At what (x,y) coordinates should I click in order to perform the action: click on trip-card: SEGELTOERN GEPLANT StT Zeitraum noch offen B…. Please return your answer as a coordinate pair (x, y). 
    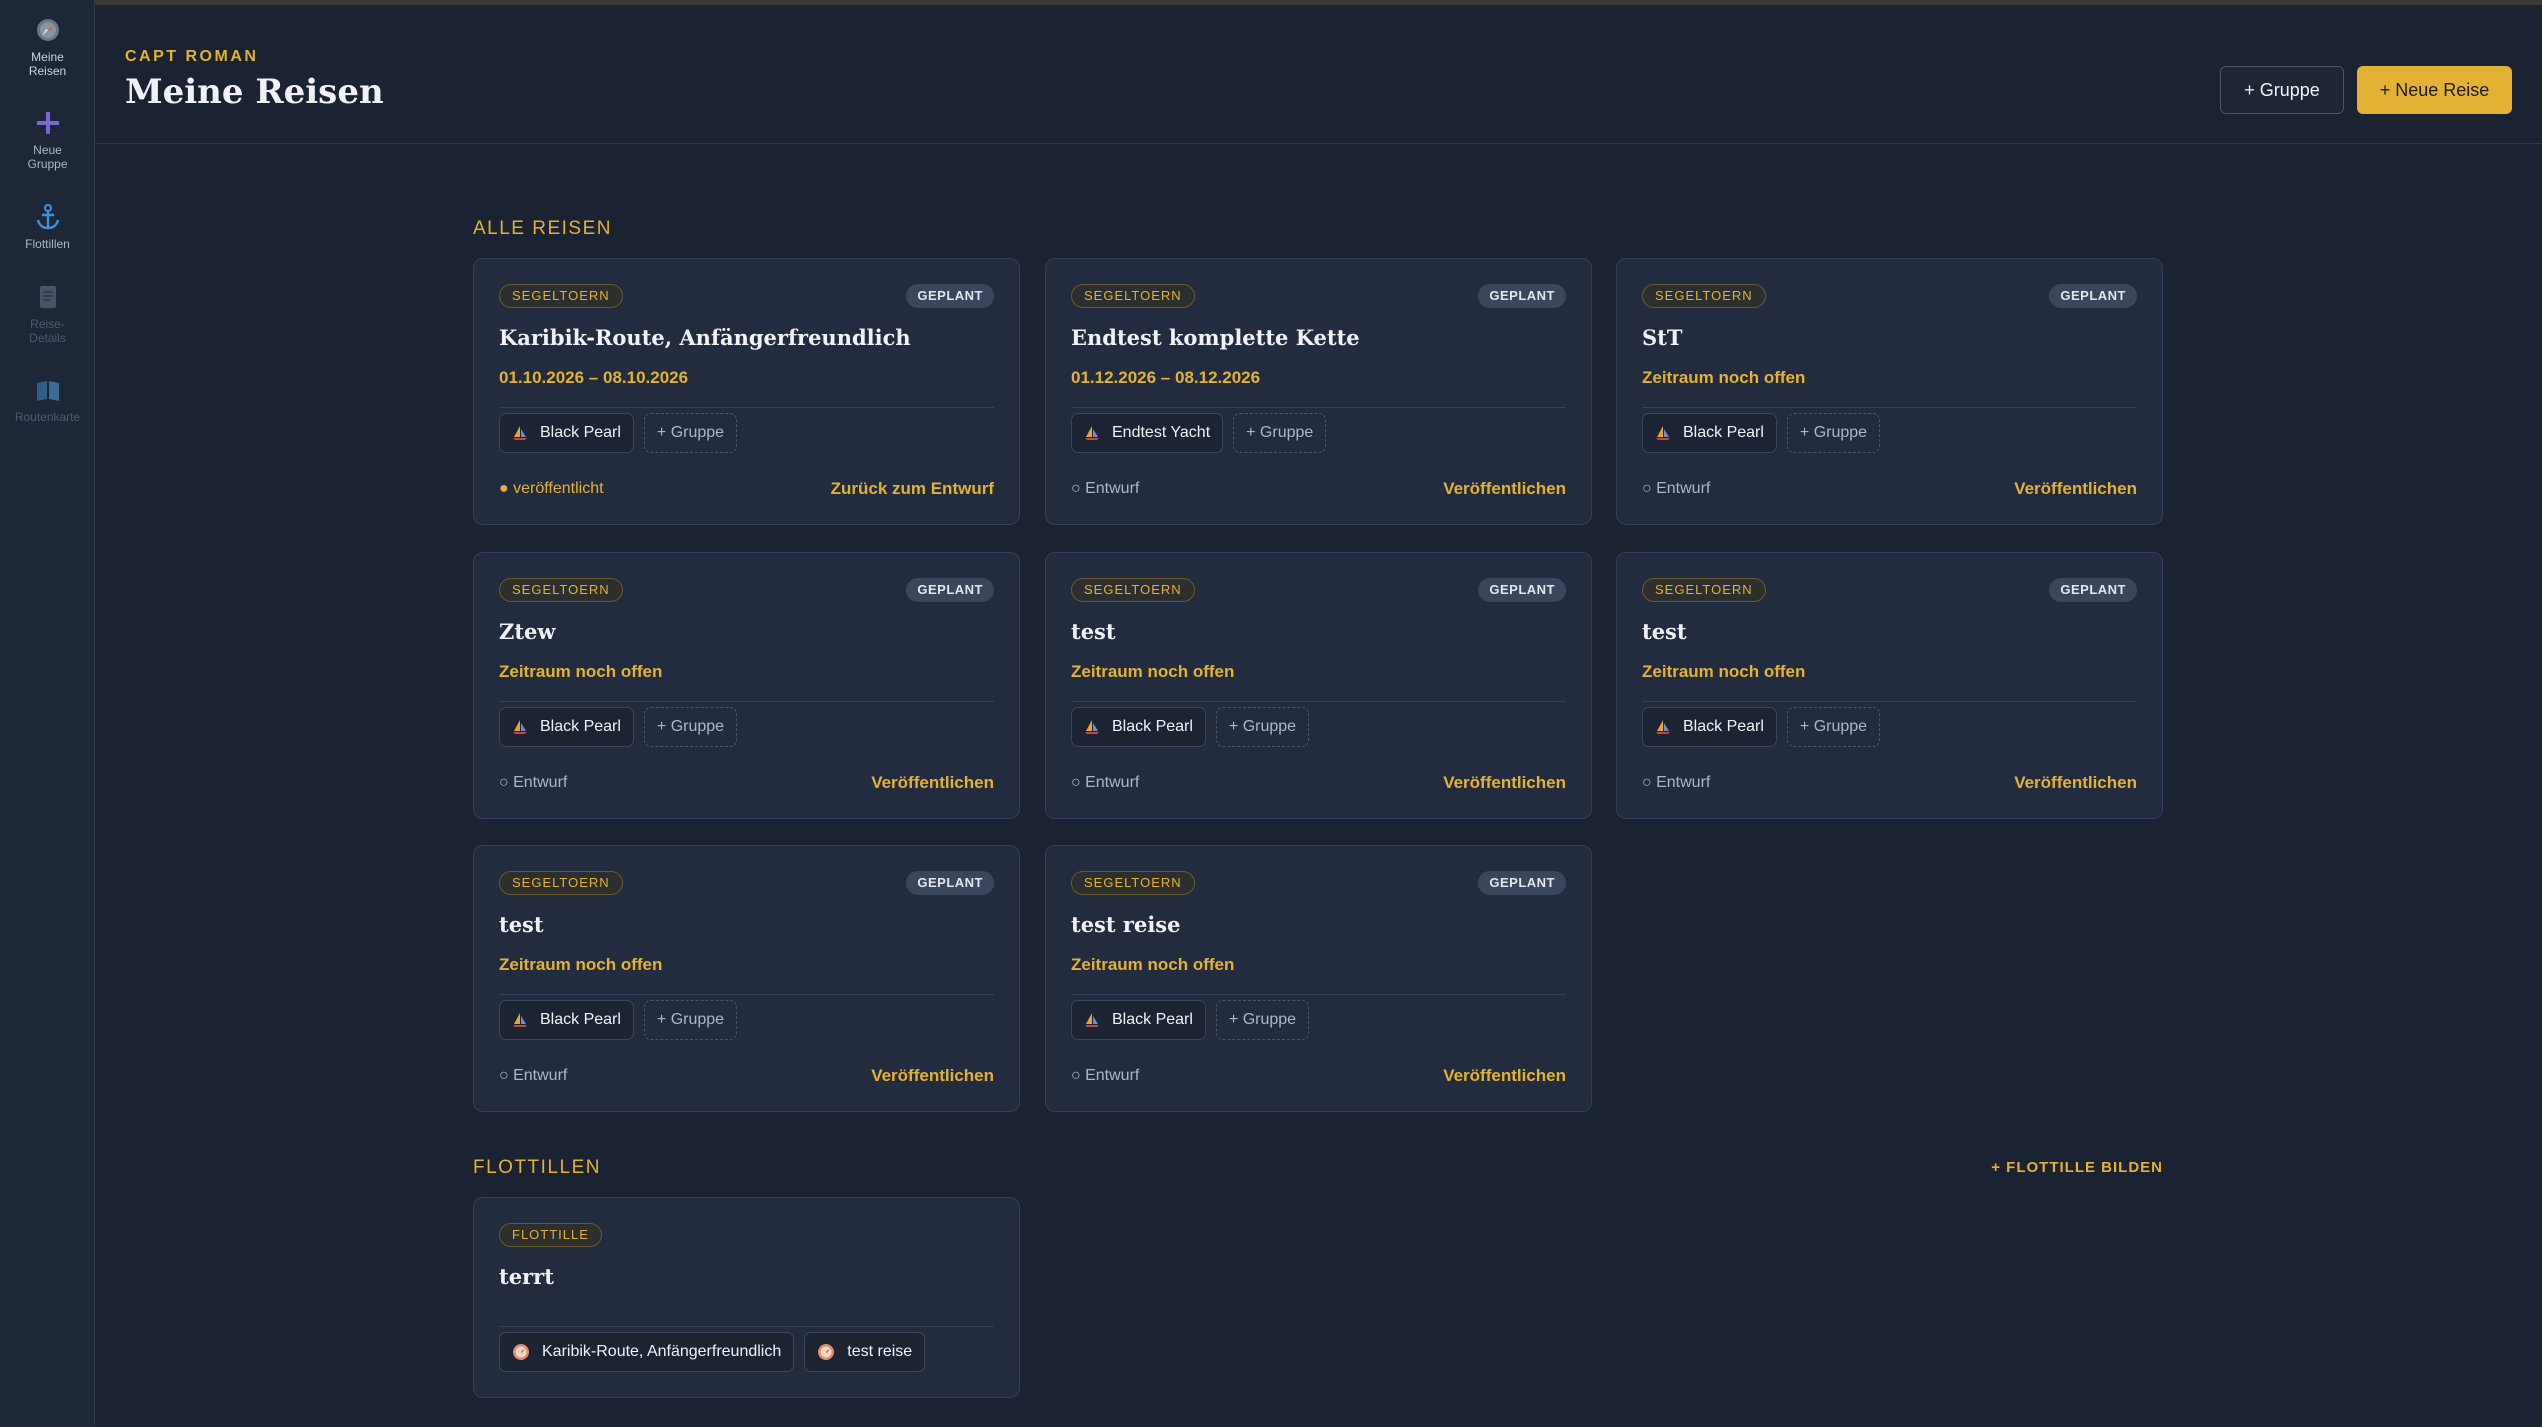
    Looking at the image, I should click on (1889, 391).